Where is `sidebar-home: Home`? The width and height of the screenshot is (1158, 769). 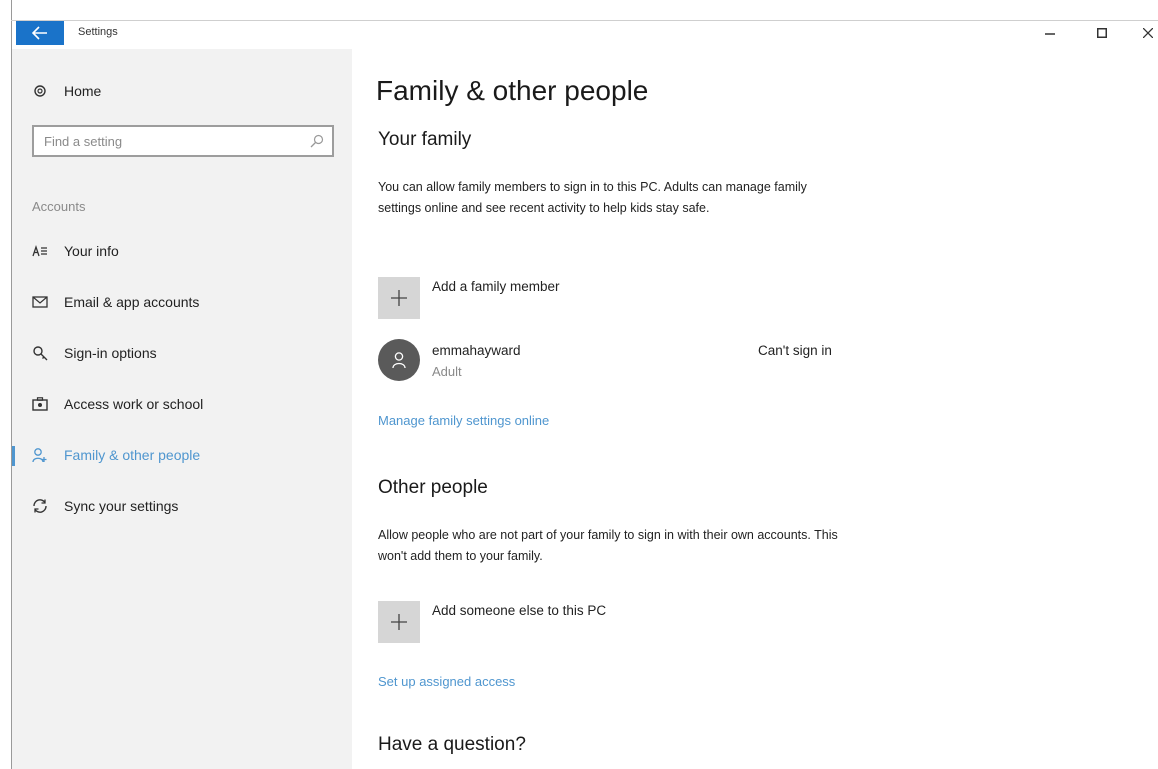
sidebar-home: Home is located at coordinates (182, 91).